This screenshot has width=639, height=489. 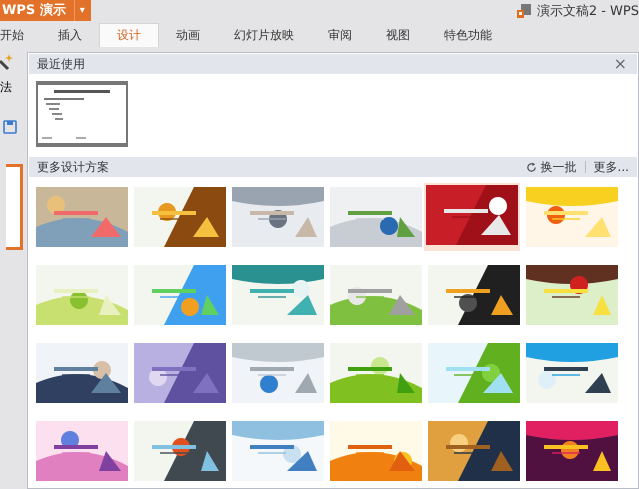 What do you see at coordinates (620, 64) in the screenshot?
I see `close-button: ×` at bounding box center [620, 64].